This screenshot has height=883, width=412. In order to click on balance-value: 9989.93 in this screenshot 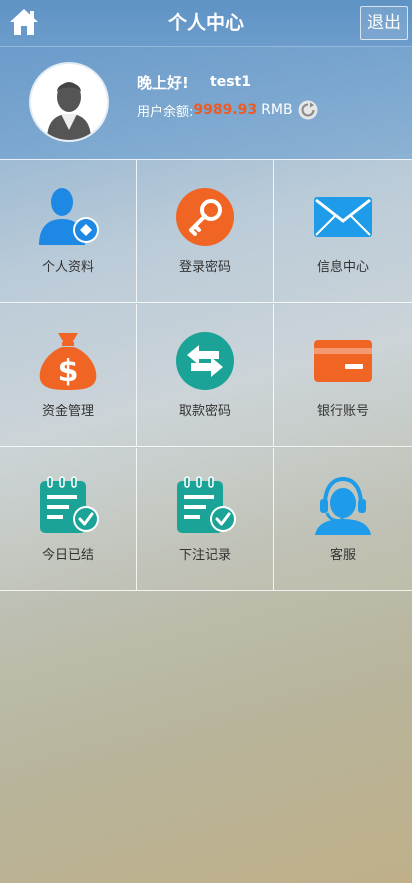, I will do `click(225, 110)`.